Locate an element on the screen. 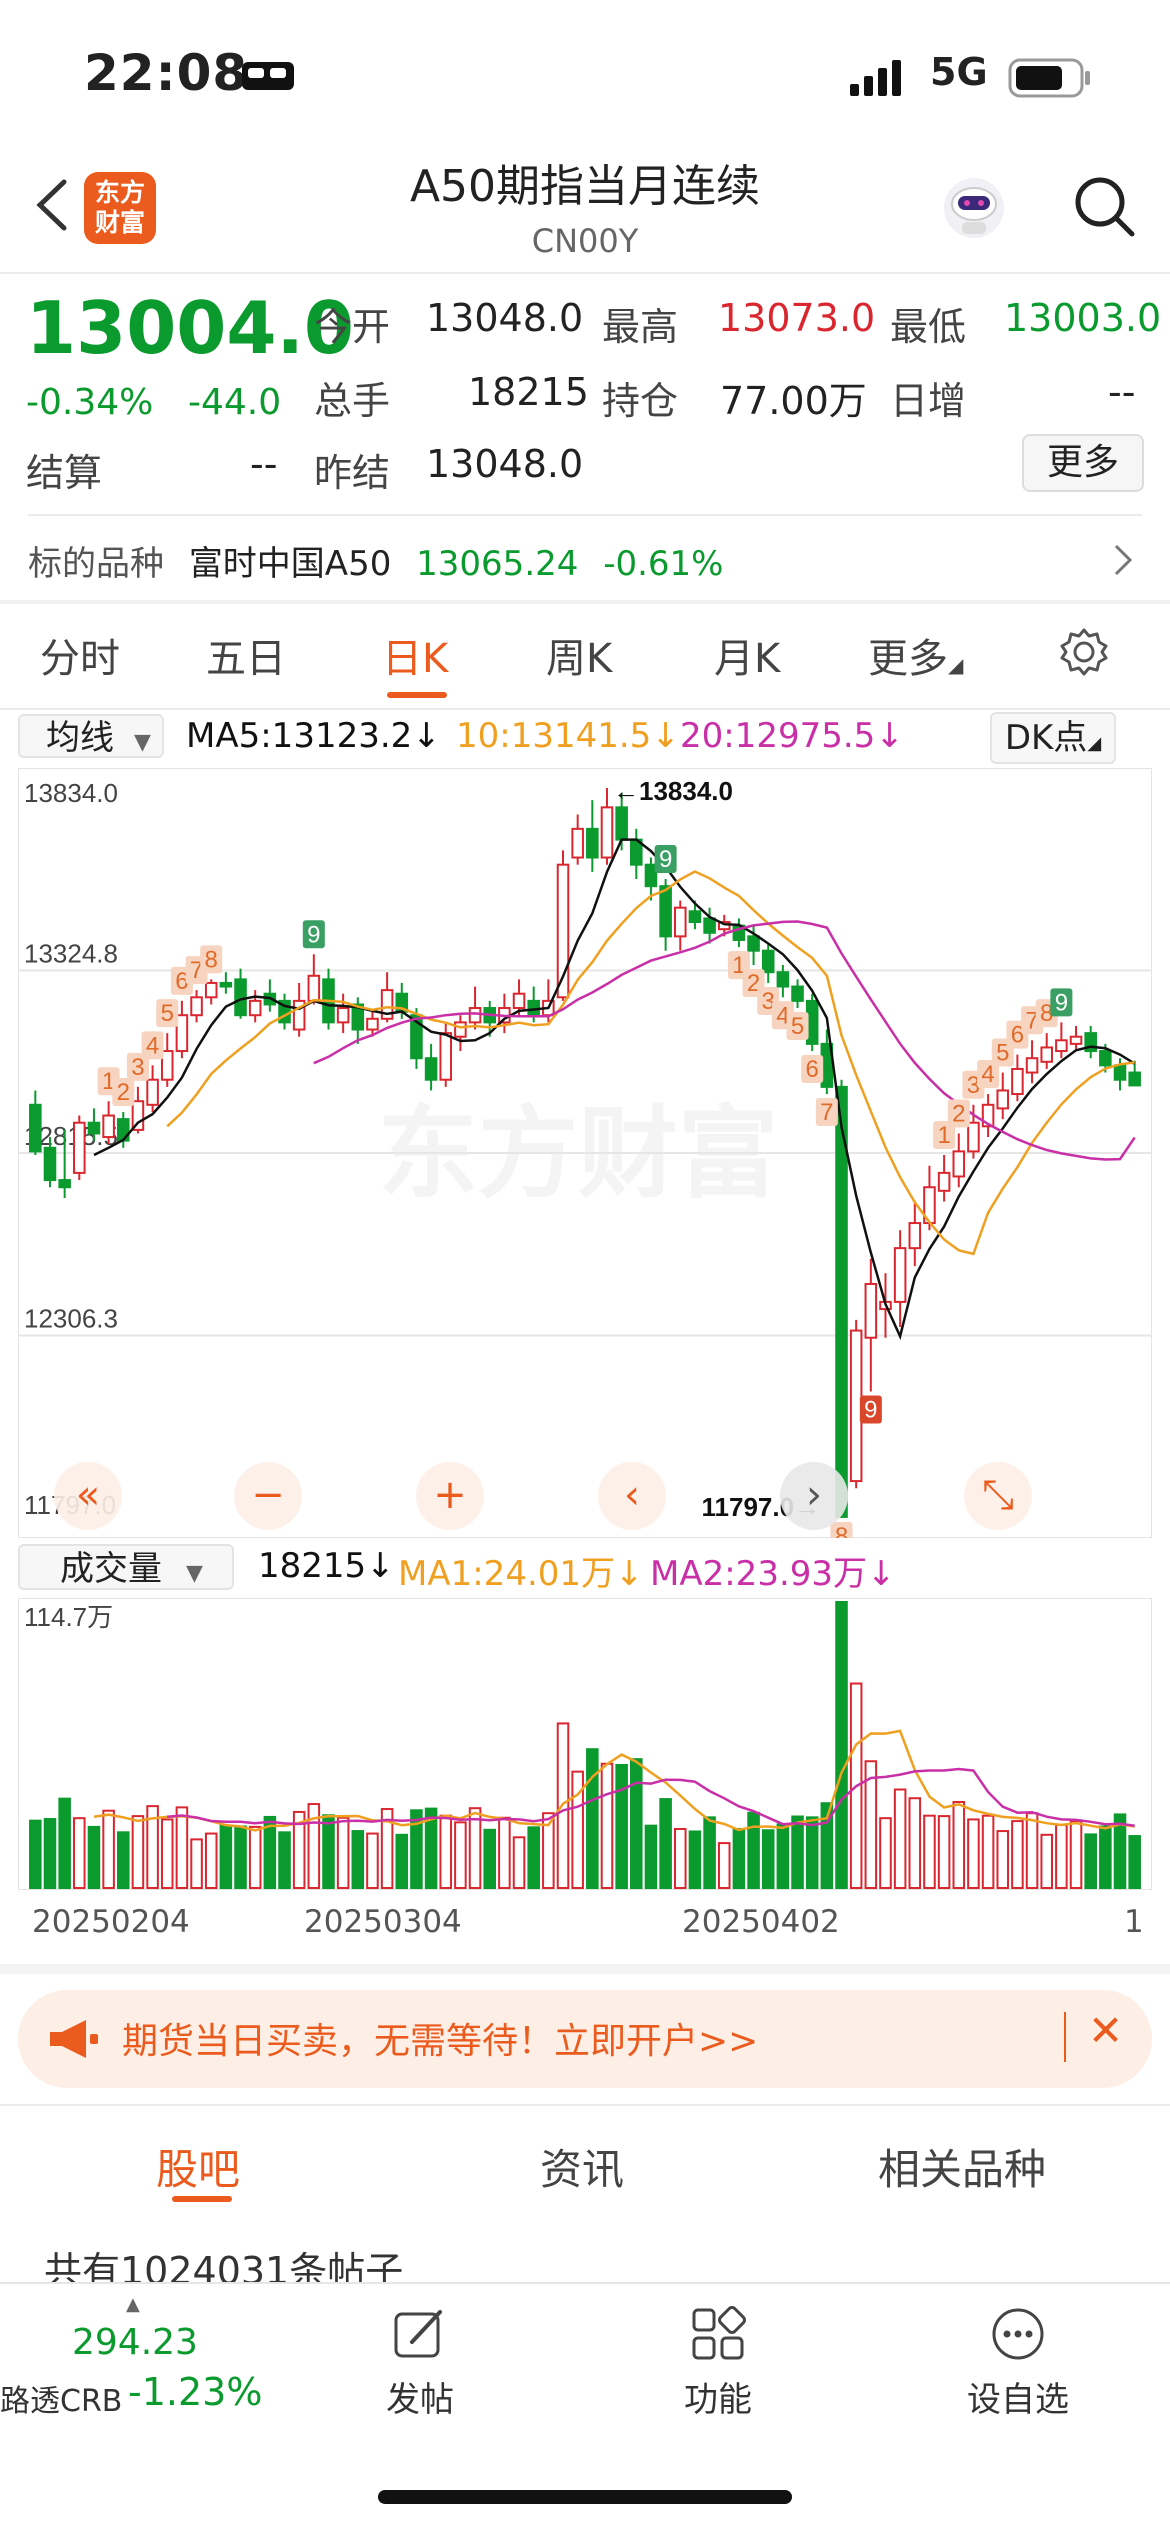  tab-related: 相关品种 is located at coordinates (962, 2166).